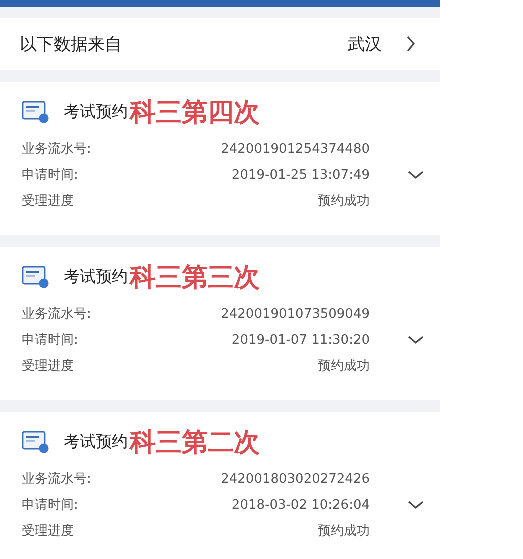 The width and height of the screenshot is (523, 559). Describe the element at coordinates (295, 479) in the screenshot. I see `field-value: 242001803020272426` at that location.